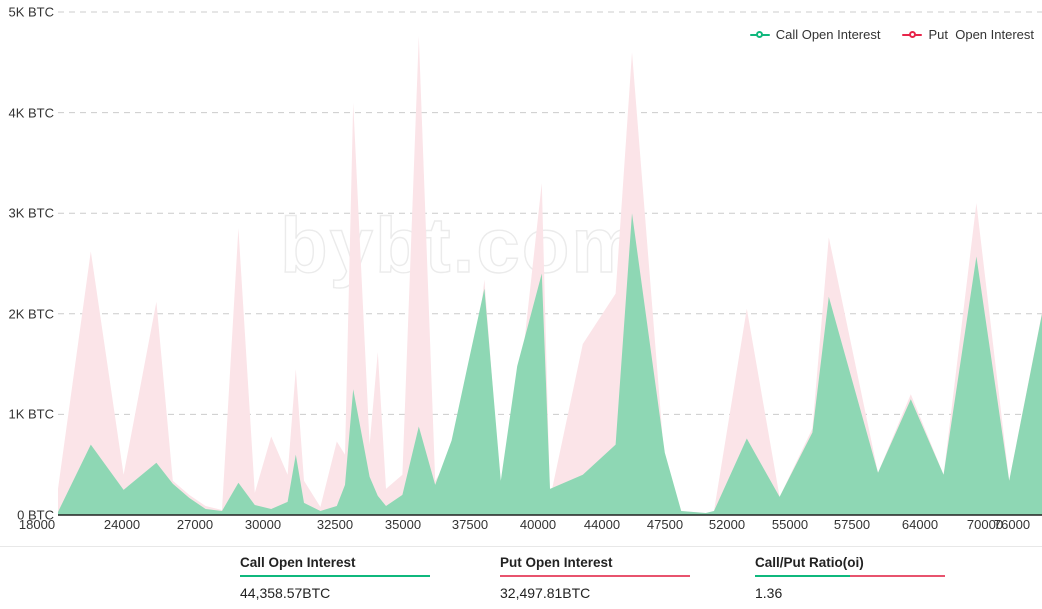 The image size is (1042, 609). What do you see at coordinates (298, 562) in the screenshot?
I see `stat-title: Call Open Interest` at bounding box center [298, 562].